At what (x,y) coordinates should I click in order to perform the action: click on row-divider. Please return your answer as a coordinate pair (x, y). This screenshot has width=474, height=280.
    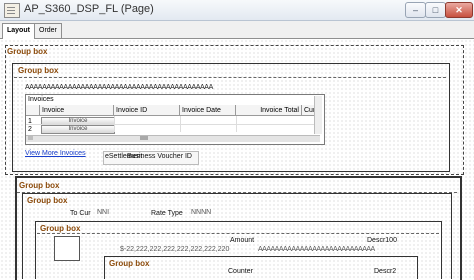
    Looking at the image, I should click on (171, 124).